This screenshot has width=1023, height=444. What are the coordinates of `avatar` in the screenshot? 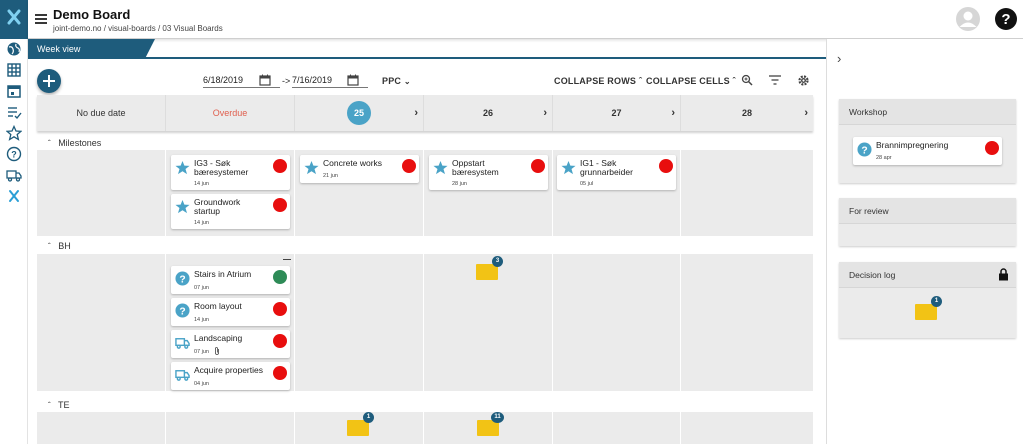 It's located at (968, 19).